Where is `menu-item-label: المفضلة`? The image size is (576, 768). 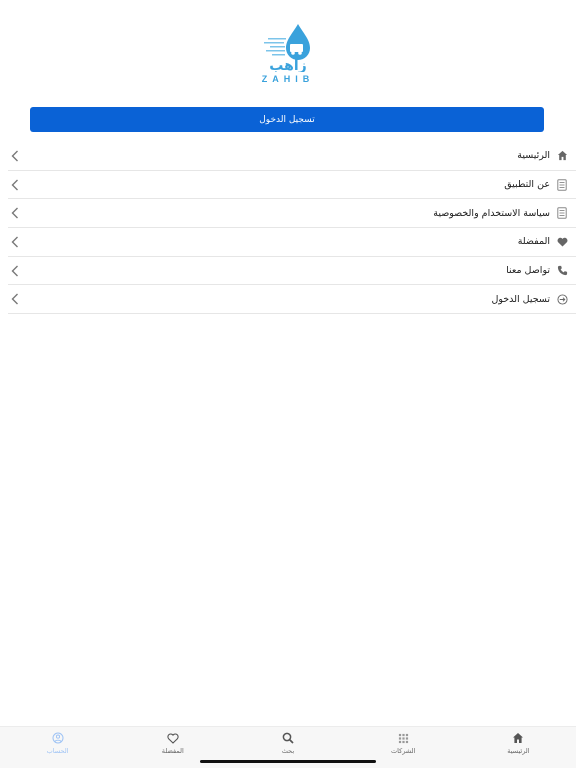
menu-item-label: المفضلة is located at coordinates (533, 242).